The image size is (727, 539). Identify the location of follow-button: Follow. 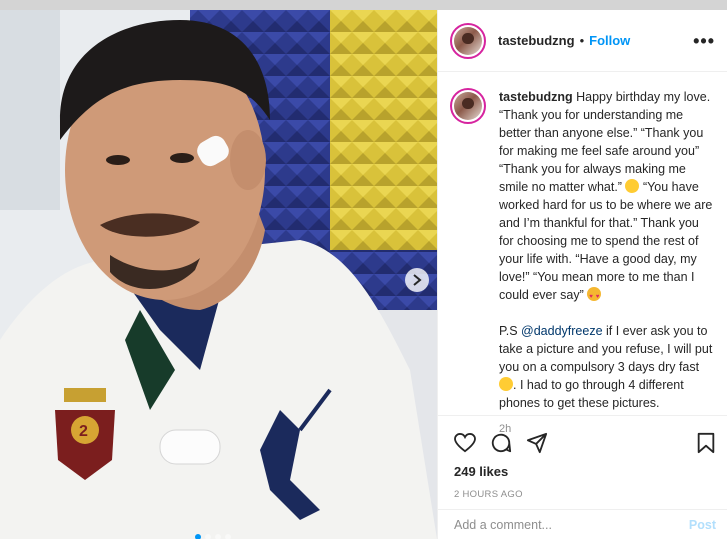
(609, 40).